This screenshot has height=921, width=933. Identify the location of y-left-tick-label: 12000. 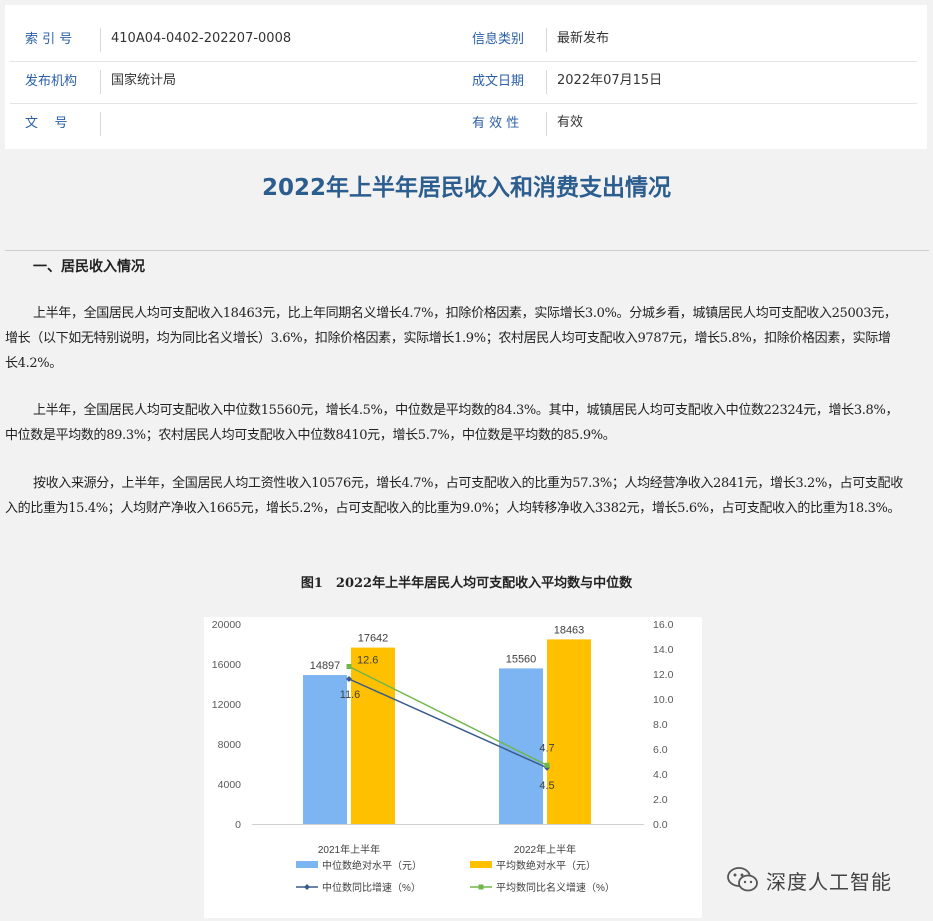
(226, 705).